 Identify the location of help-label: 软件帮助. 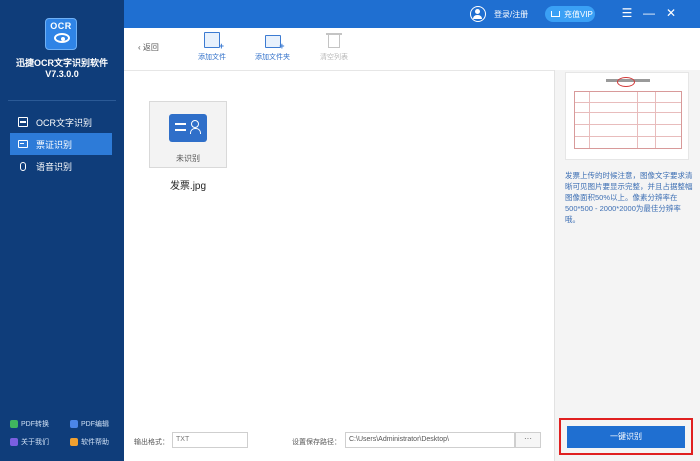
(95, 442).